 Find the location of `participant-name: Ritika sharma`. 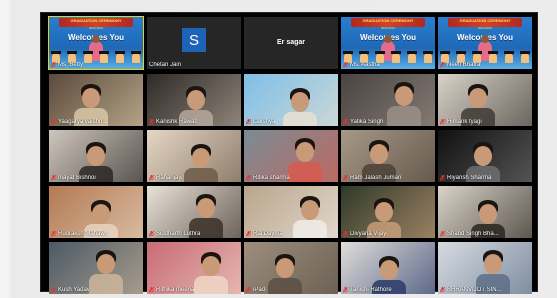

participant-name: Ritika sharma is located at coordinates (271, 178).